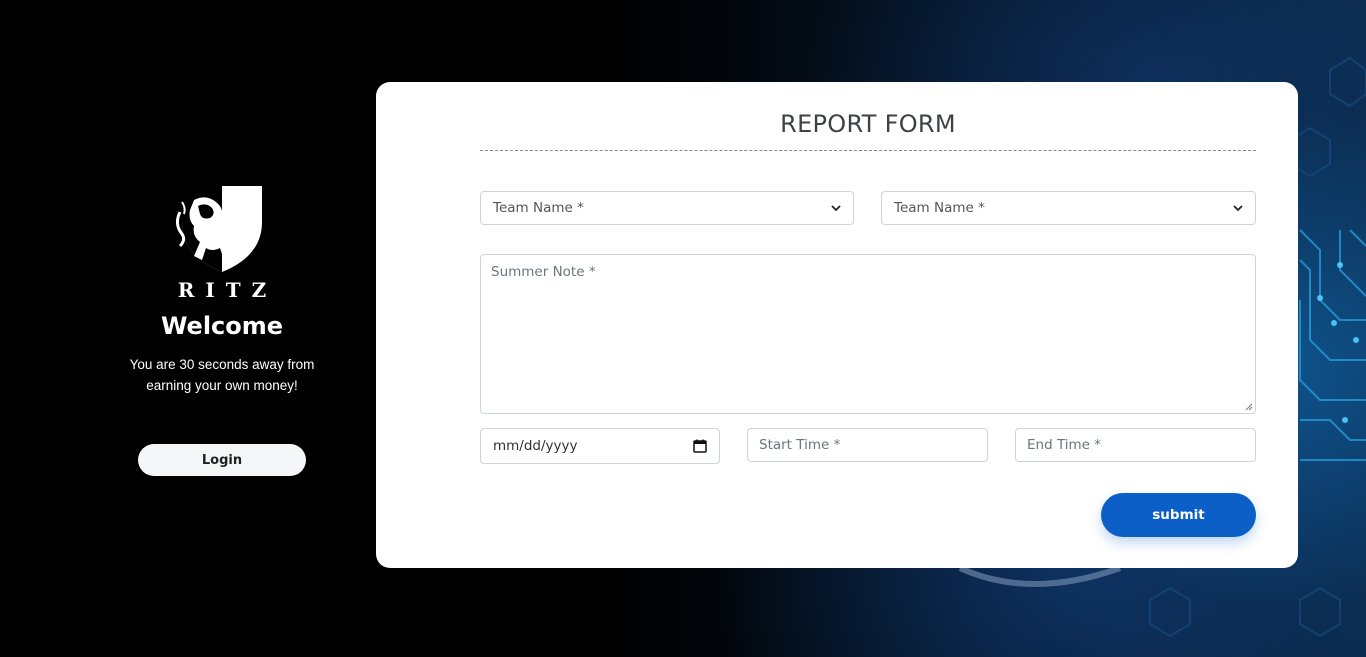  What do you see at coordinates (1178, 515) in the screenshot?
I see `submit-button: submit` at bounding box center [1178, 515].